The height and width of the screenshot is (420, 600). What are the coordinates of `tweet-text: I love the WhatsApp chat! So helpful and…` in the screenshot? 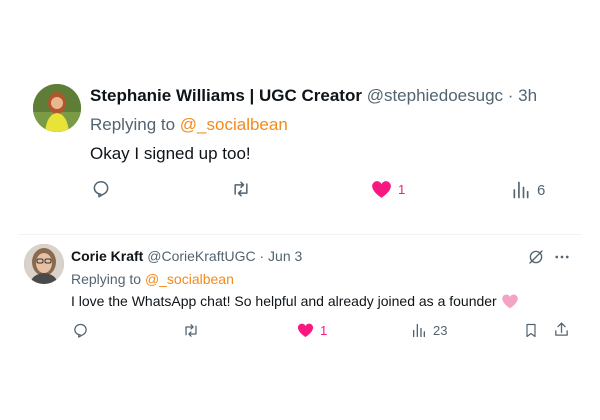 It's located at (295, 302).